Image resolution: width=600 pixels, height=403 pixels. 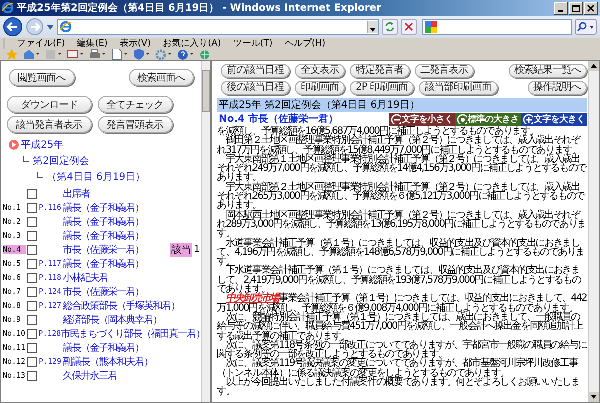 What do you see at coordinates (42, 145) in the screenshot?
I see `tree-item: 平成25年` at bounding box center [42, 145].